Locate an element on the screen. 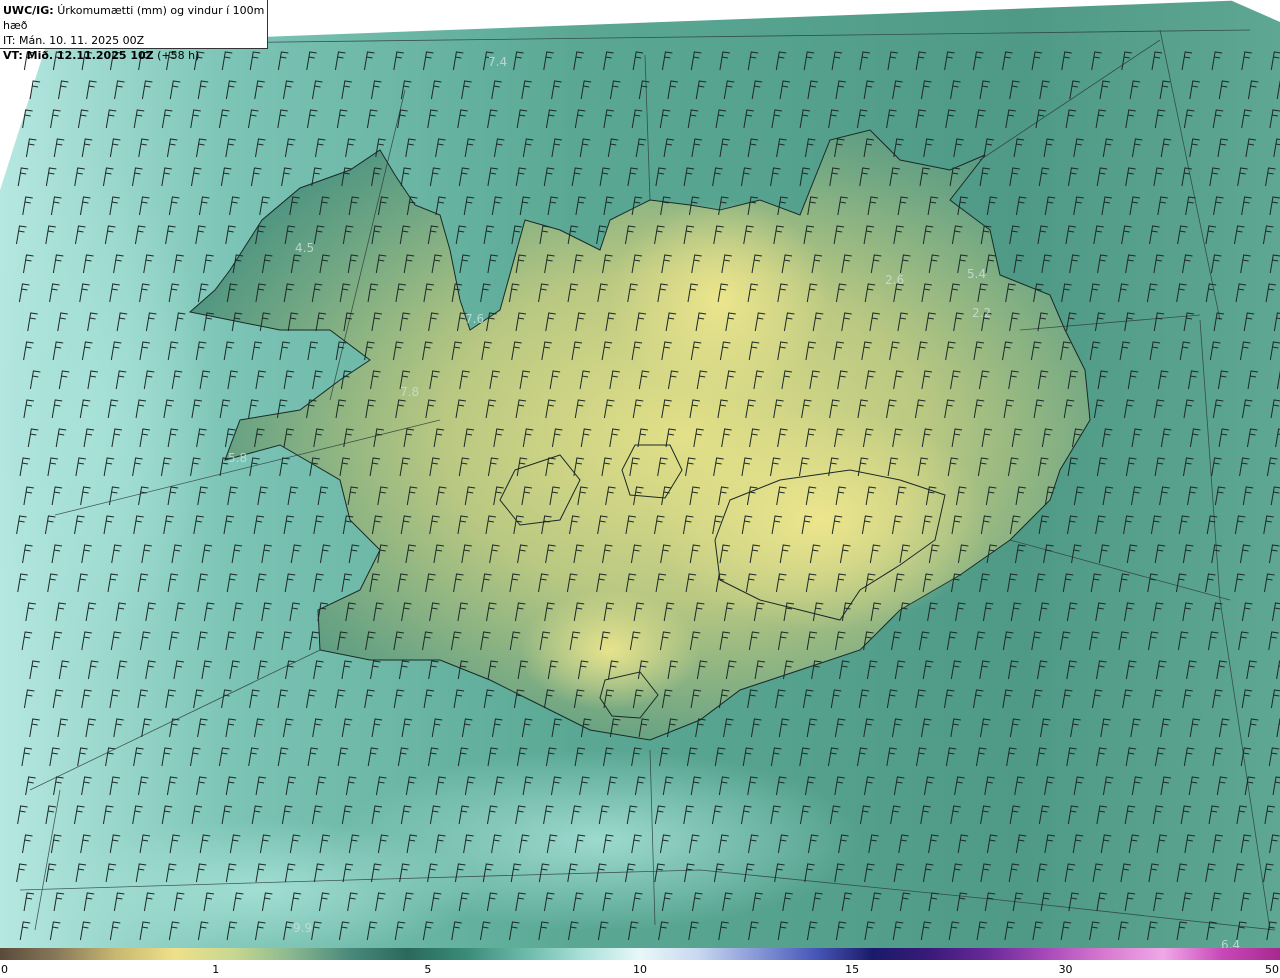 The image size is (1280, 978). init-time: IT: Mán. 10. 11. 2025 00Z is located at coordinates (74, 40).